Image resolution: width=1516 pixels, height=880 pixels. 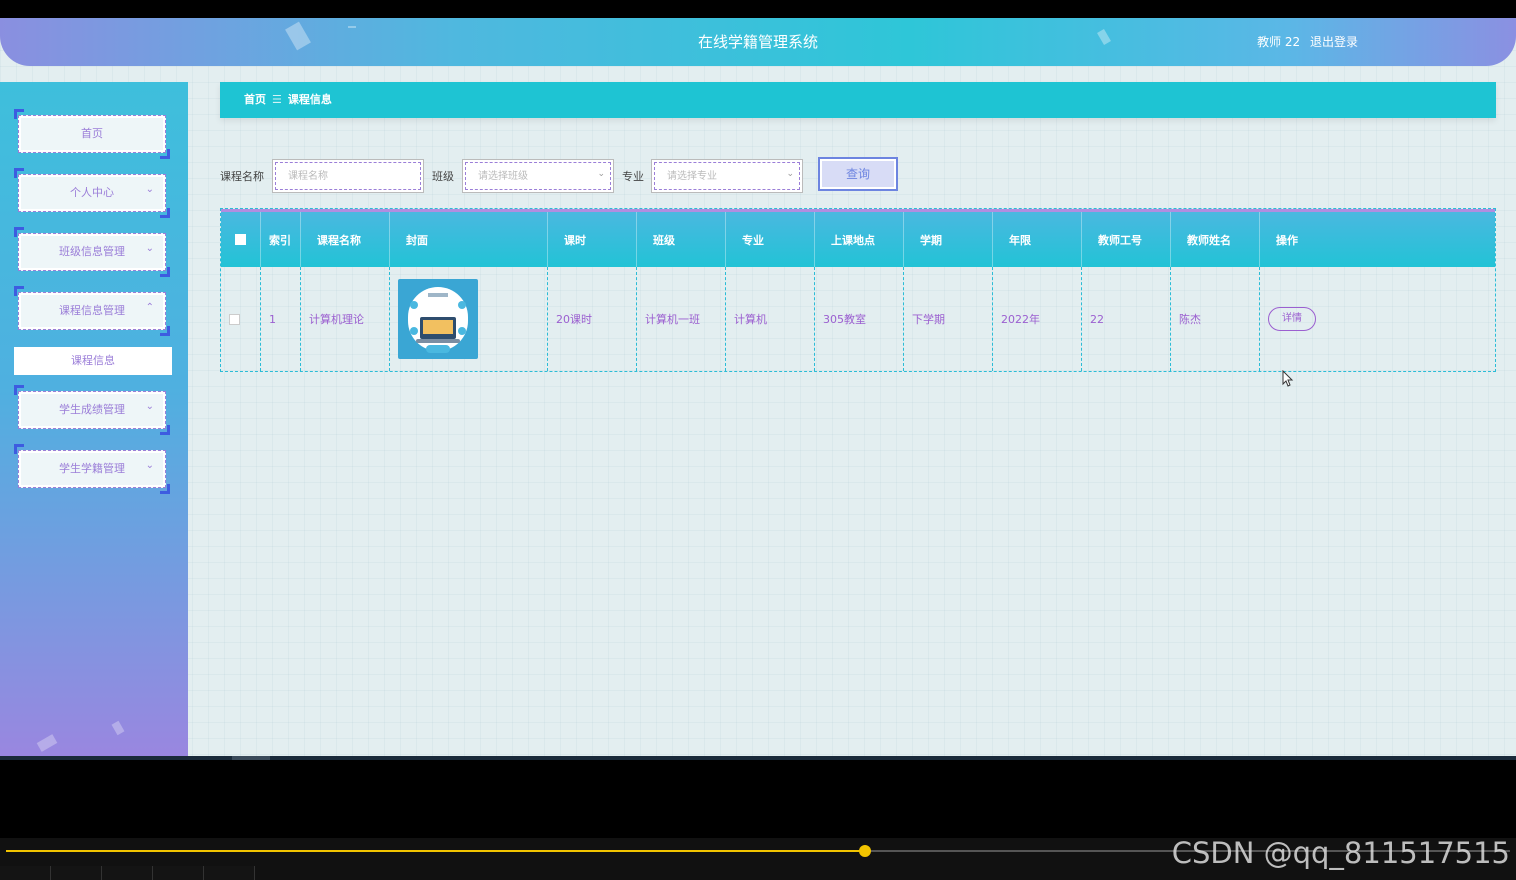 I want to click on sidebar-item-status-management: 学生学籍管理 ⌄, so click(x=92, y=469).